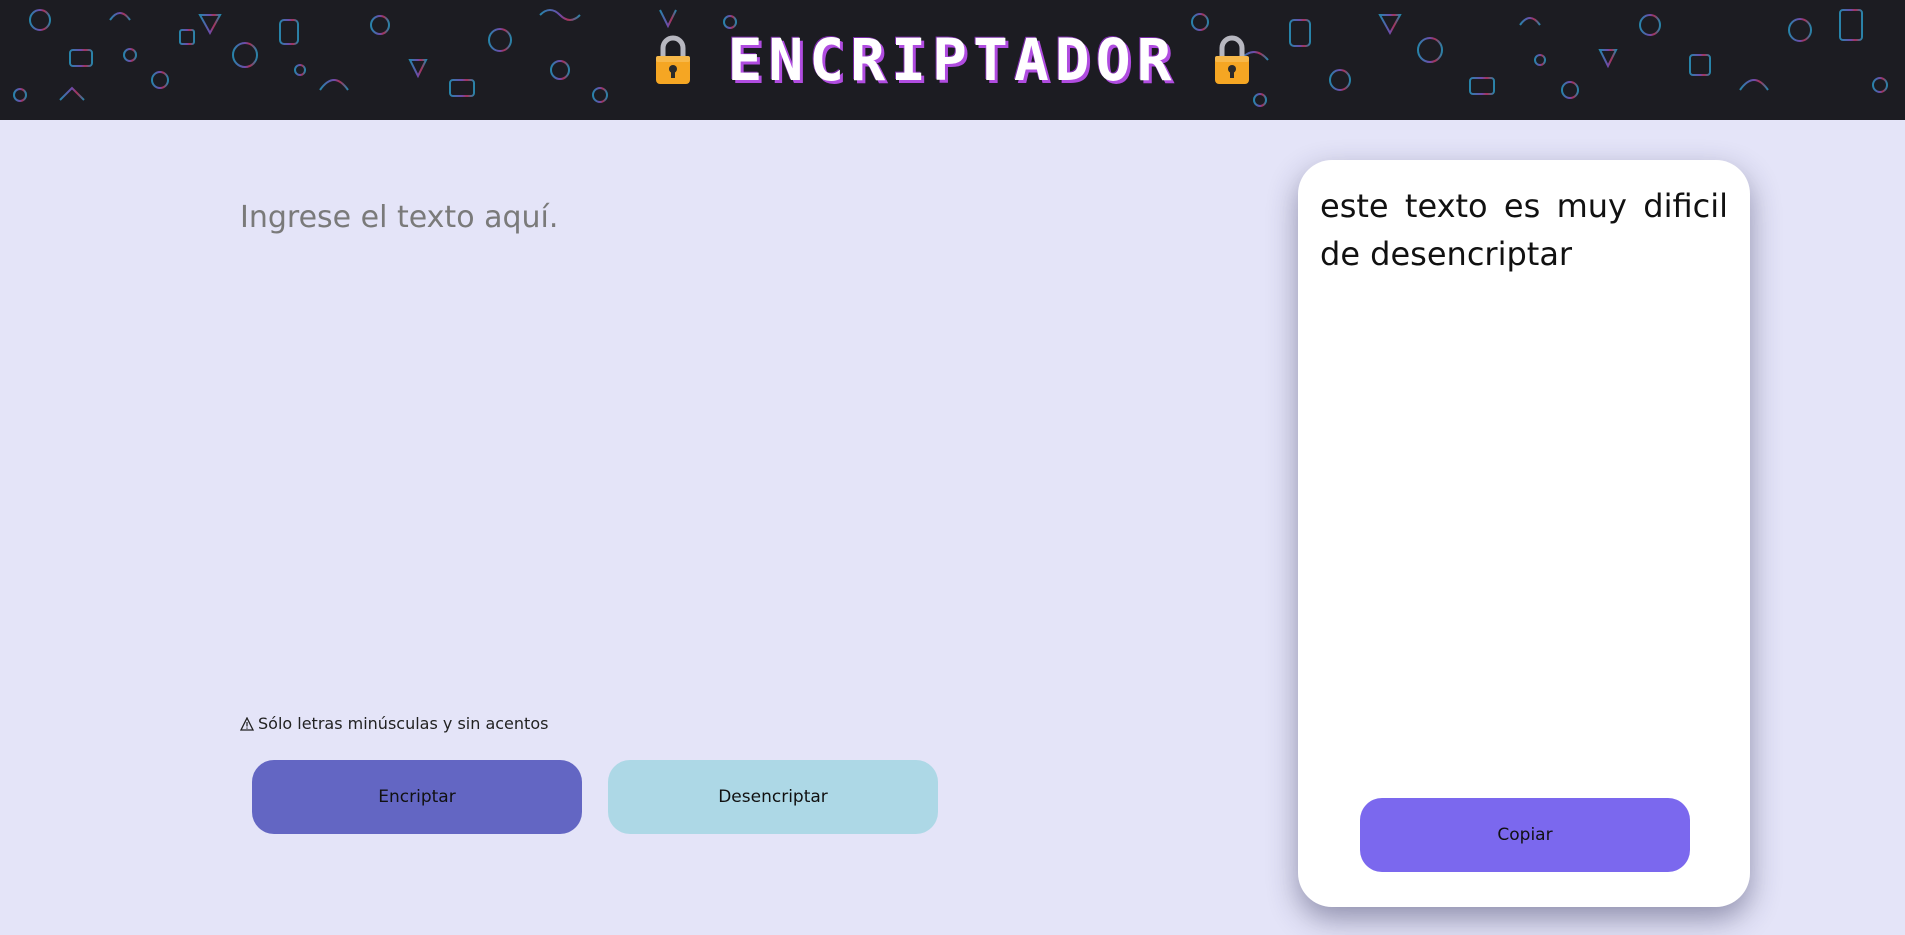 The width and height of the screenshot is (1905, 935). I want to click on title-group: ENCRIPTADOR, so click(952, 60).